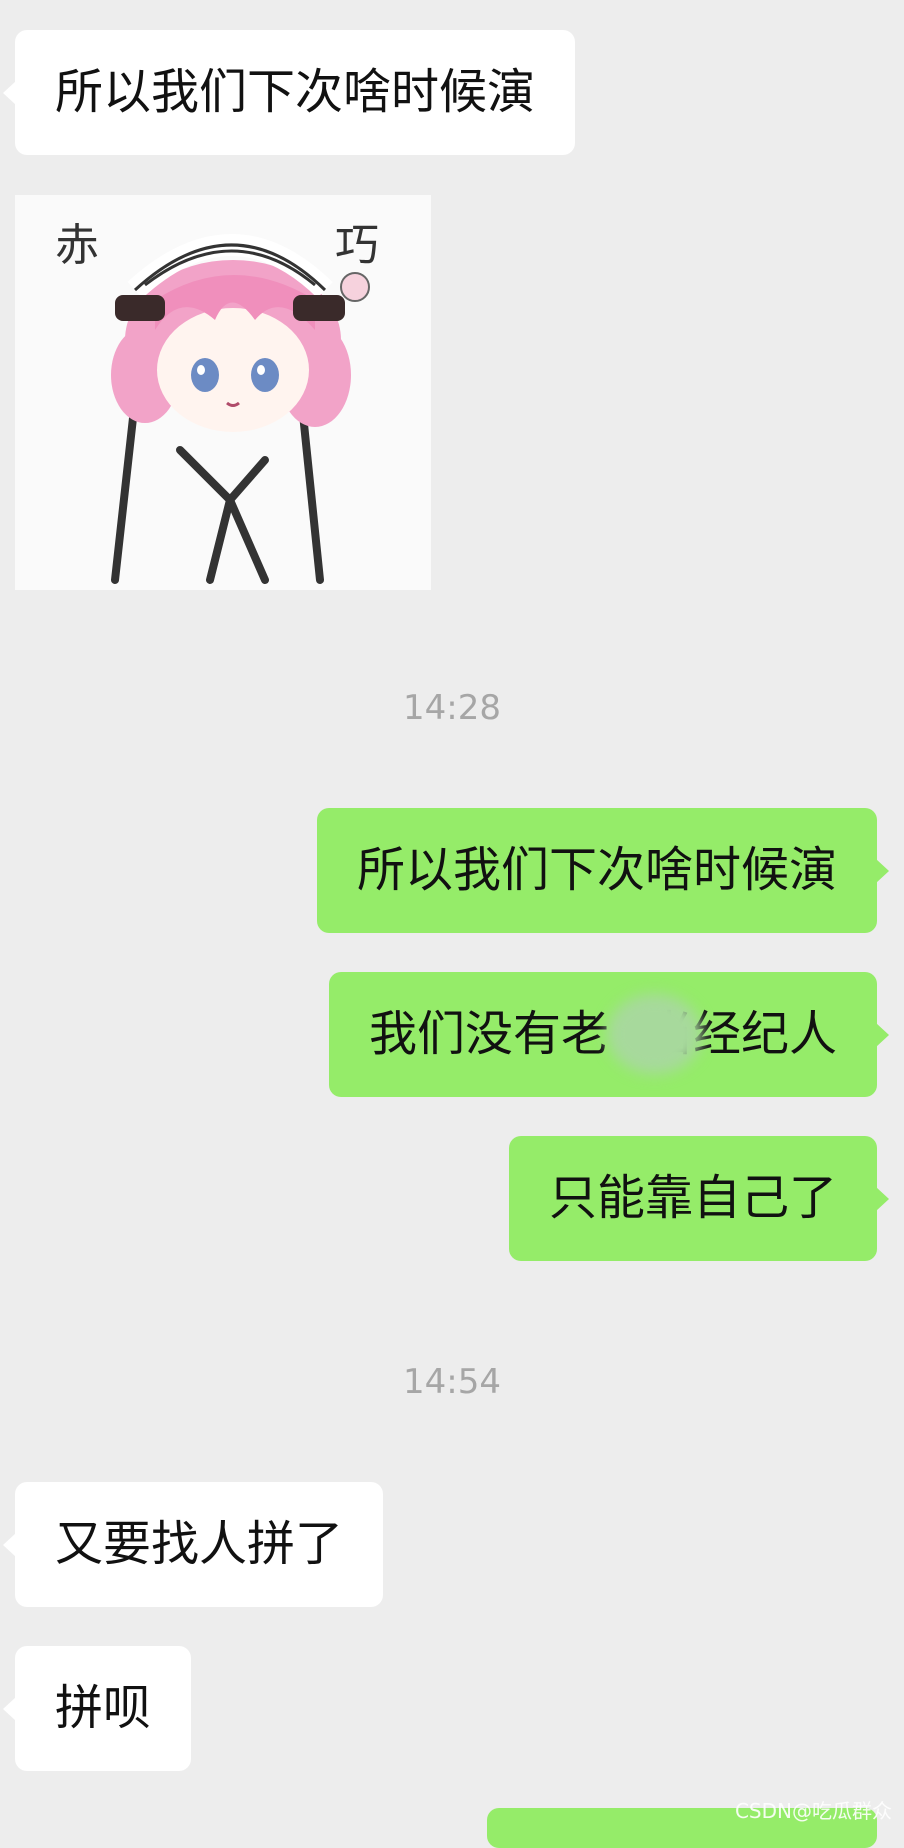 Image resolution: width=904 pixels, height=1848 pixels. What do you see at coordinates (103, 1708) in the screenshot?
I see `message-text: 拼呗` at bounding box center [103, 1708].